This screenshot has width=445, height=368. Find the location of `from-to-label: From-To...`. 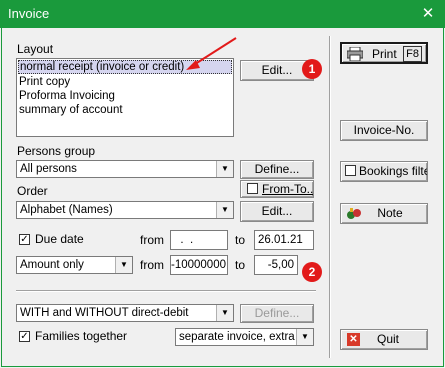

from-to-label: From-To... is located at coordinates (288, 189).